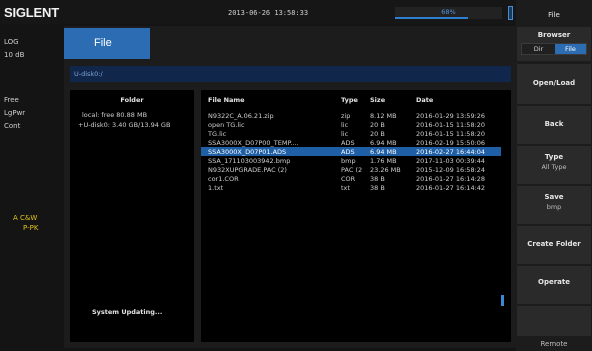  Describe the element at coordinates (268, 13) in the screenshot. I see `datetime: 2013-06-26 13:58:33` at that location.